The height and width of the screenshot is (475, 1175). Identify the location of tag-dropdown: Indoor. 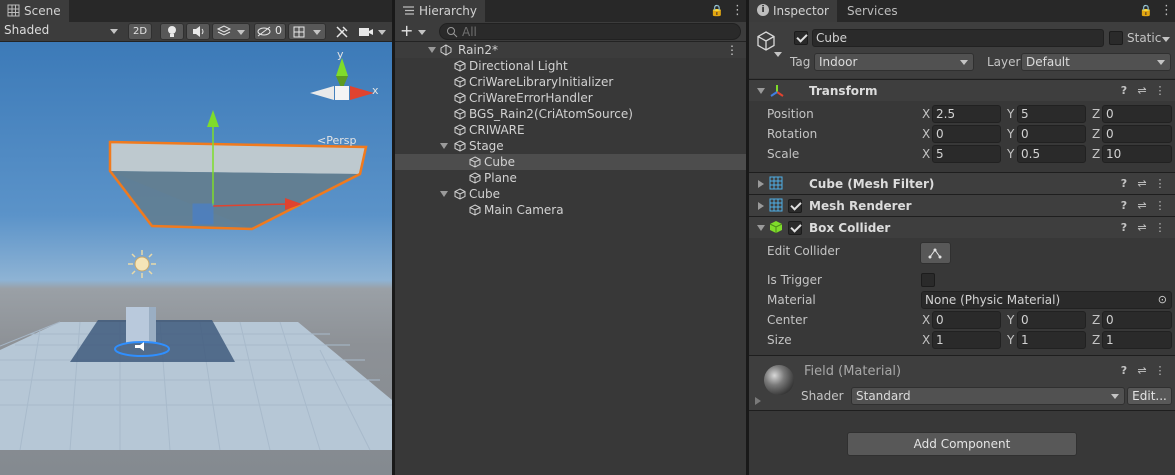
(894, 62).